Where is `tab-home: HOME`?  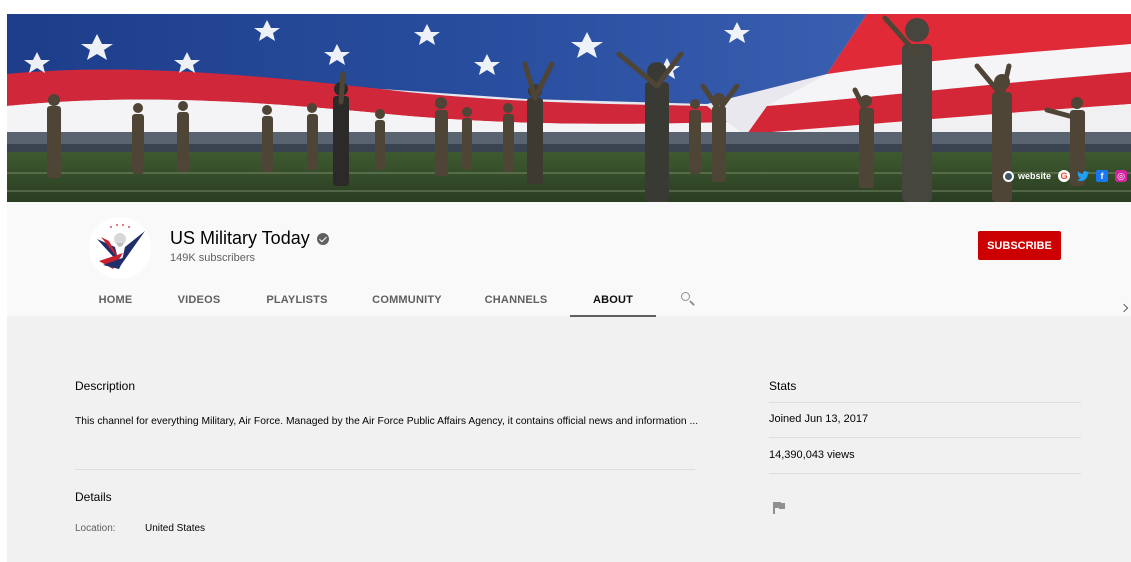 tab-home: HOME is located at coordinates (115, 305).